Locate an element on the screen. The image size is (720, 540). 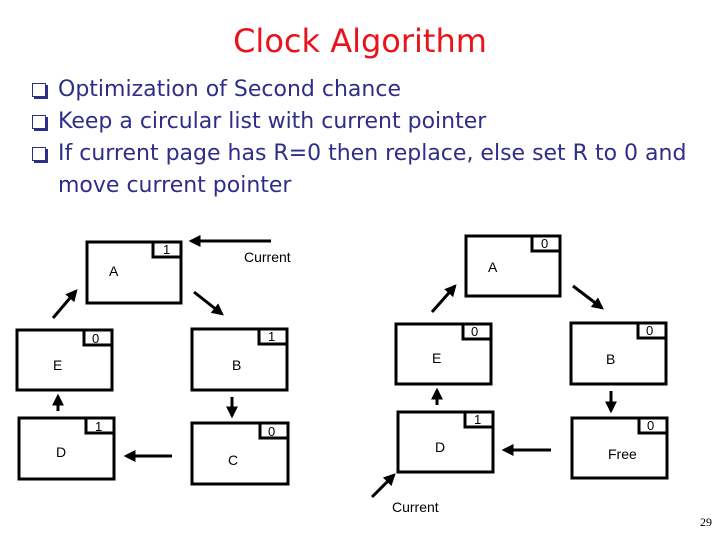
page-label: C is located at coordinates (233, 460).